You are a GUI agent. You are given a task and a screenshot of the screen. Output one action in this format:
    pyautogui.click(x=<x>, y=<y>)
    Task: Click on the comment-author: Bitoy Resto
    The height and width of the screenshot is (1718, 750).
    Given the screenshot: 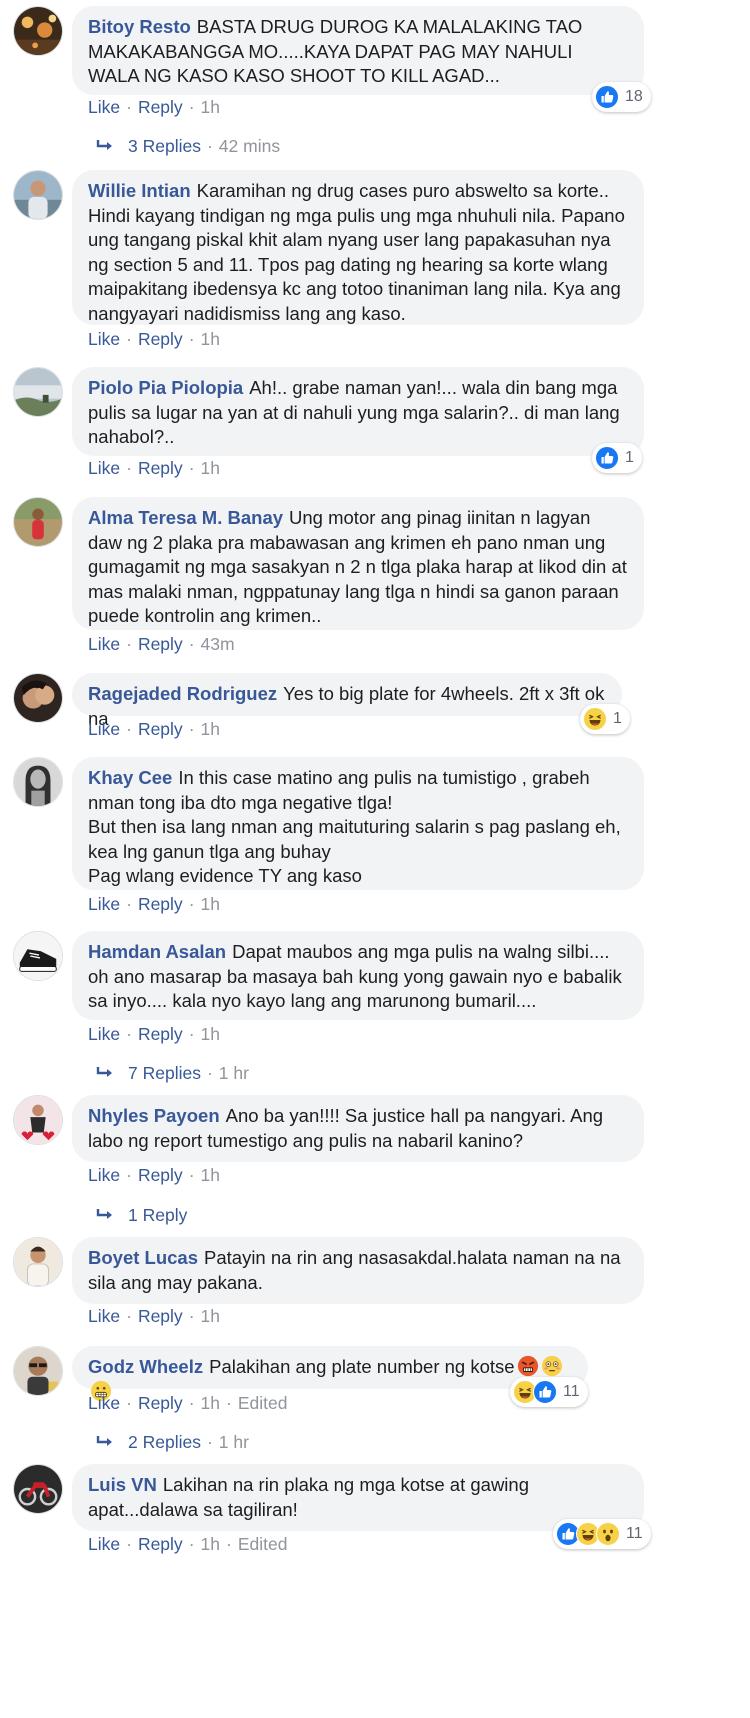 What is the action you would take?
    pyautogui.click(x=139, y=26)
    